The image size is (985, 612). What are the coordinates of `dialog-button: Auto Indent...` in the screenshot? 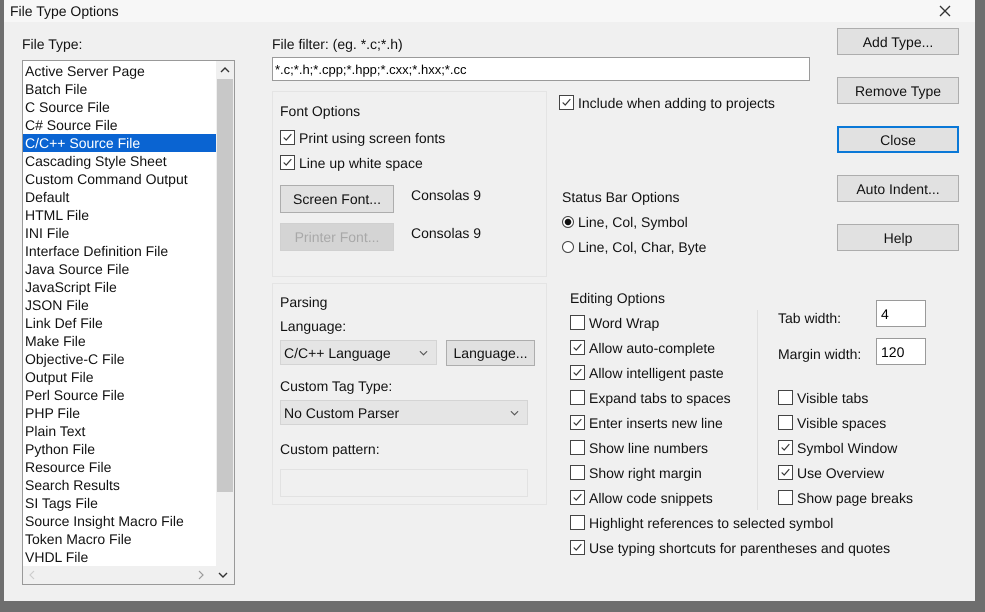 It's located at (898, 188).